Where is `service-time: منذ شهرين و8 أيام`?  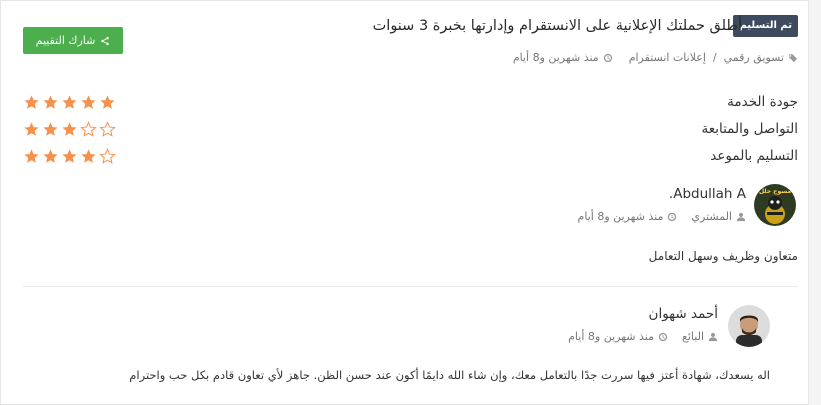 service-time: منذ شهرين و8 أيام is located at coordinates (555, 57).